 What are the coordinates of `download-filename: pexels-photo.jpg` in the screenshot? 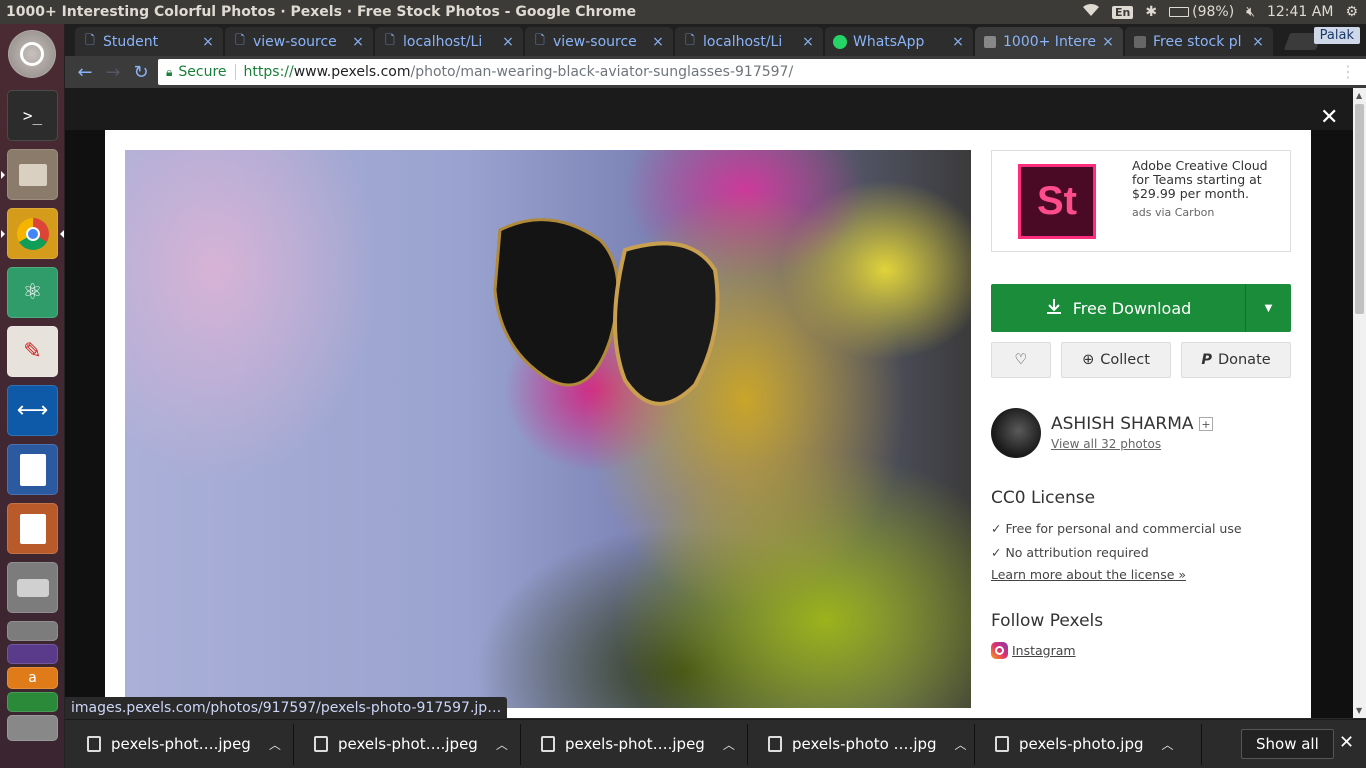 It's located at (1081, 744).